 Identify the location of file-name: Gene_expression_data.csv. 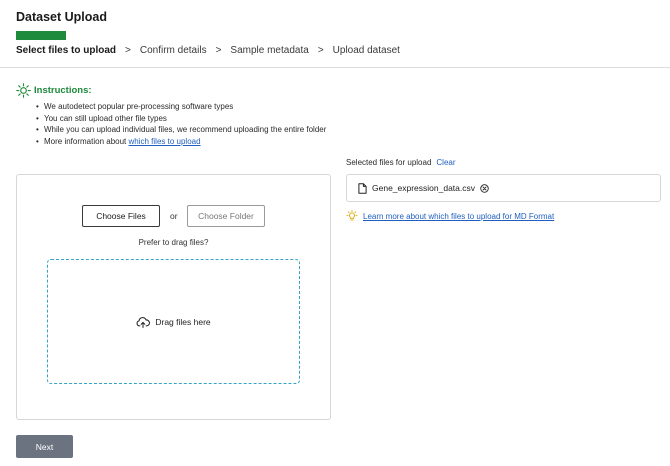
(424, 188).